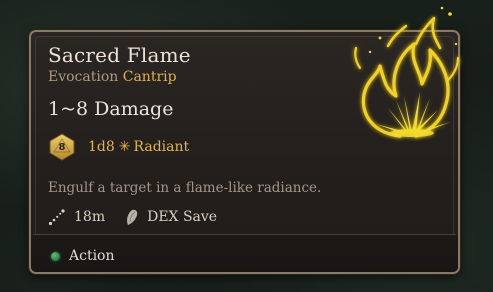 This screenshot has width=493, height=292. I want to click on action-cost-row: Action, so click(83, 256).